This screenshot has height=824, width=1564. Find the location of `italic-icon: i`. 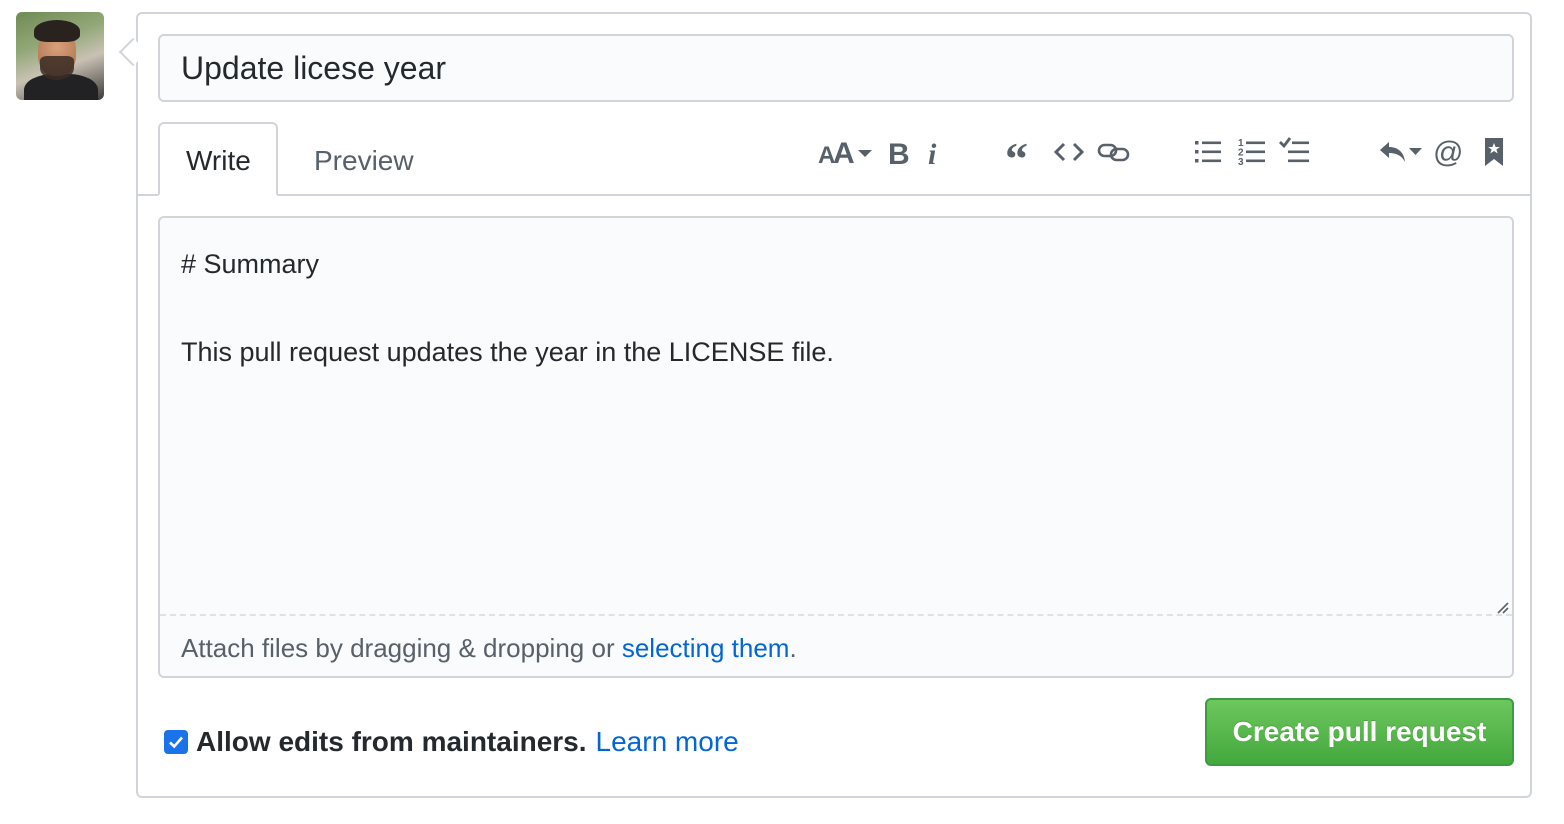

italic-icon: i is located at coordinates (934, 152).